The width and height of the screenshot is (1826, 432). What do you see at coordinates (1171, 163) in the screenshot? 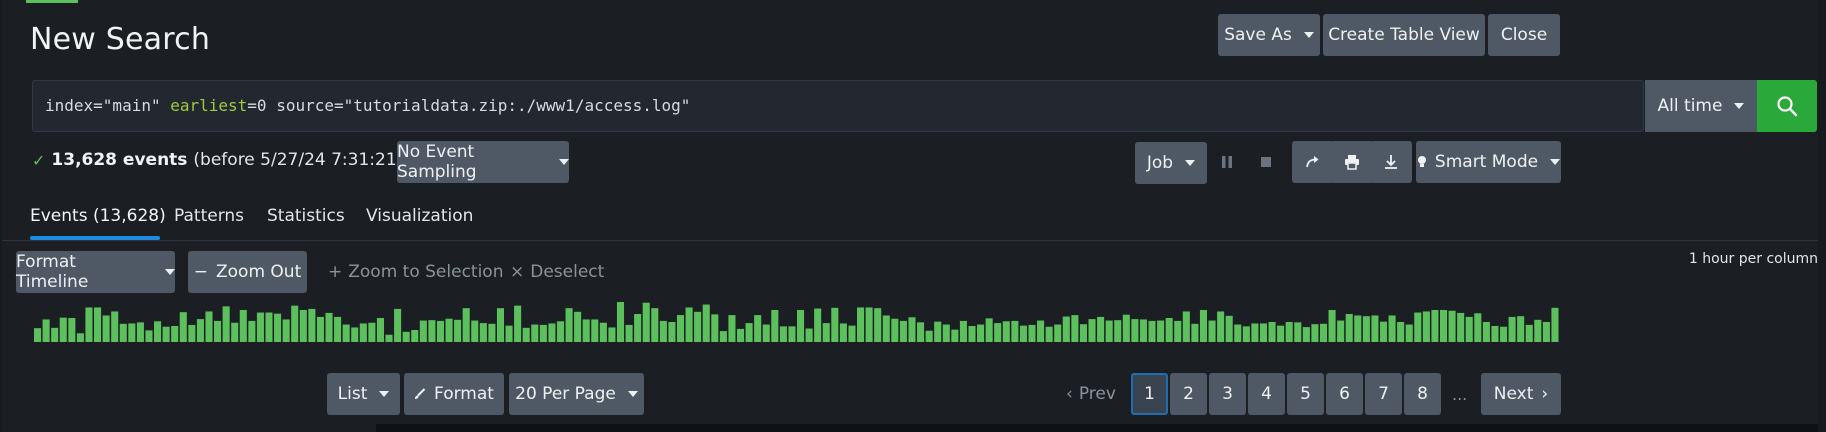
I see `job-menu-button: Job` at bounding box center [1171, 163].